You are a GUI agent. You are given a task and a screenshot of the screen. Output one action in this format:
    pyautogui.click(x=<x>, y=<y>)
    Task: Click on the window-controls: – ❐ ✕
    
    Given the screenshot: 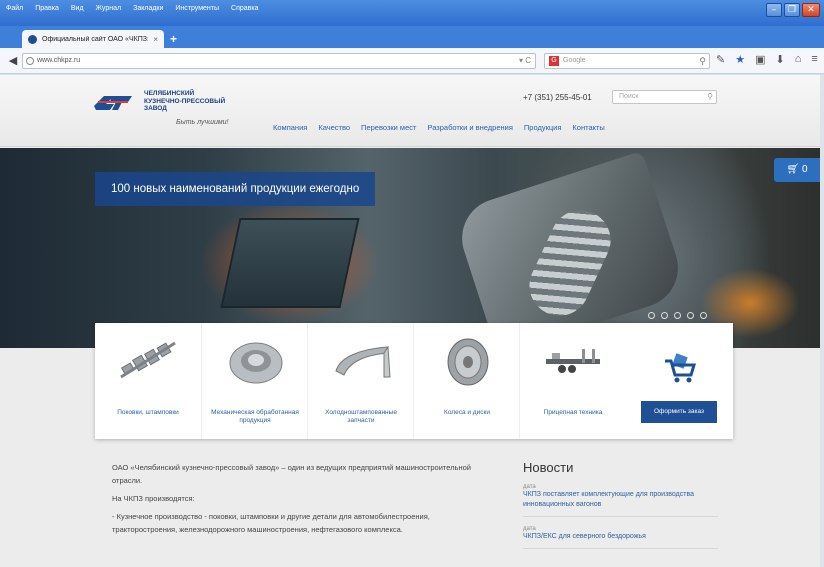 What is the action you would take?
    pyautogui.click(x=793, y=10)
    